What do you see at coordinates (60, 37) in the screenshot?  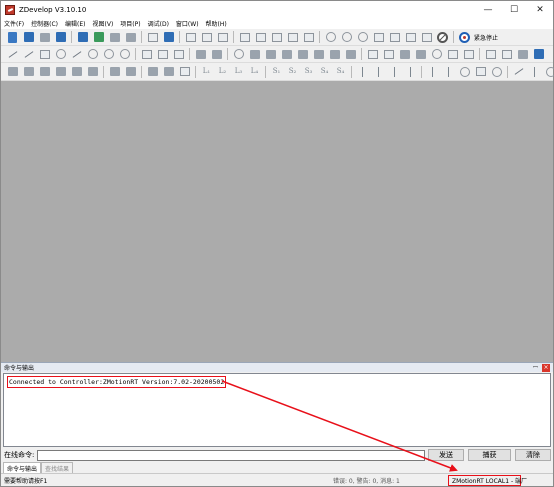 I see `save-all-button` at bounding box center [60, 37].